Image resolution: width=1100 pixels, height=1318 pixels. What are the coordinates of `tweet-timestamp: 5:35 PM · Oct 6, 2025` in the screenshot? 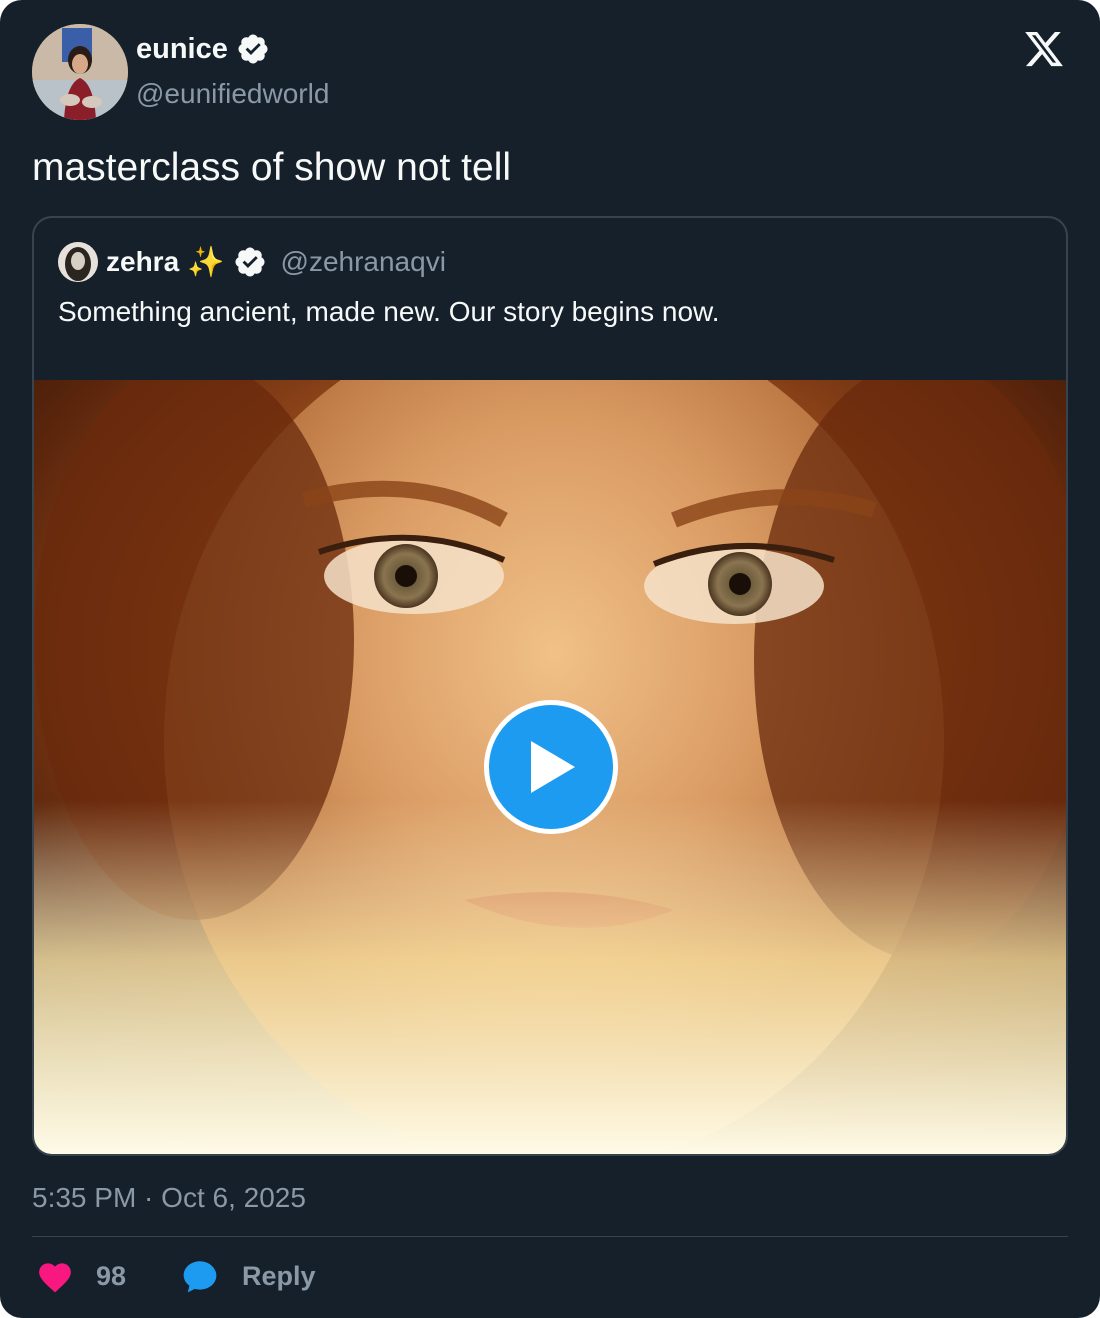 It's located at (169, 1198).